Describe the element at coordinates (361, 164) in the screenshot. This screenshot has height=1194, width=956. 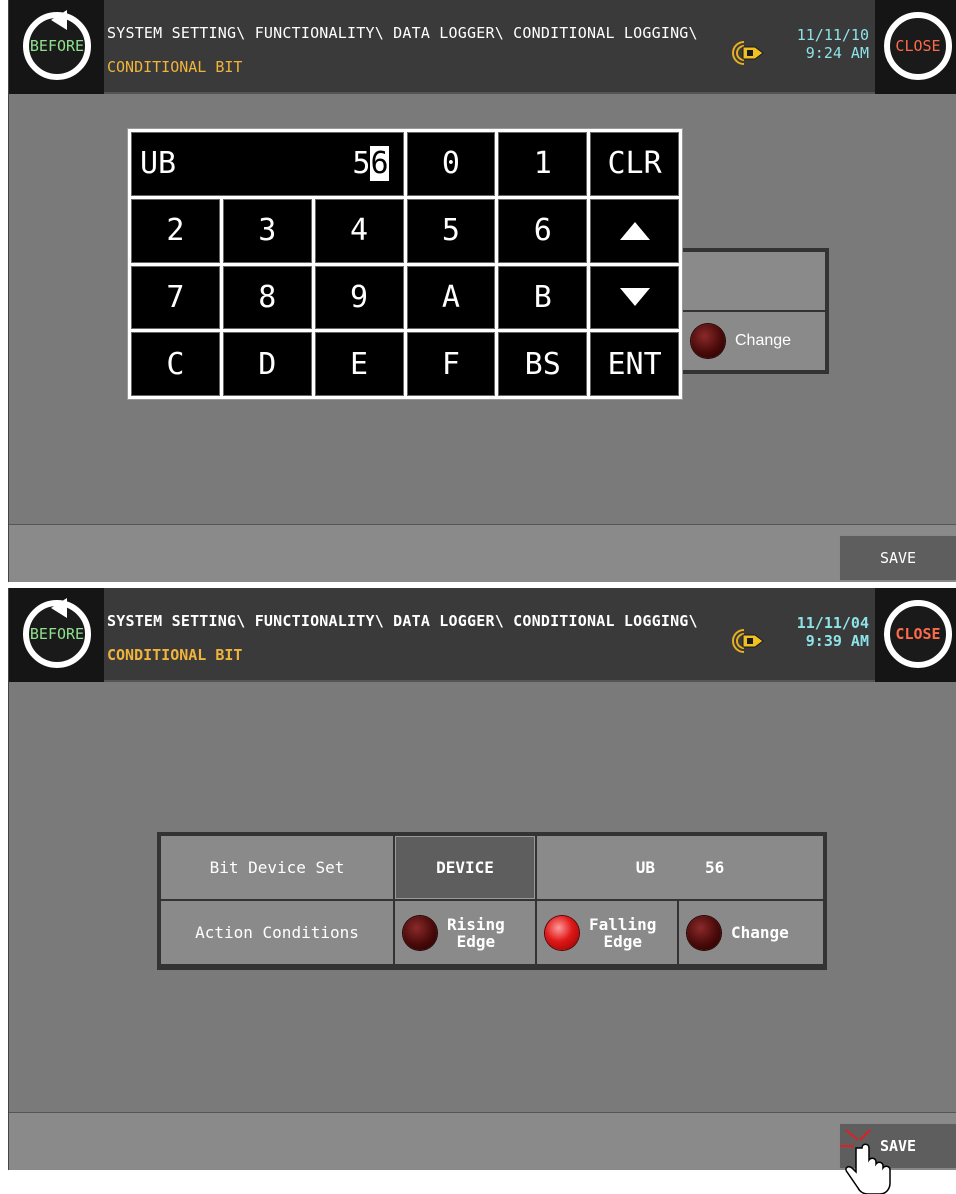
I see `entry-digit: 5` at that location.